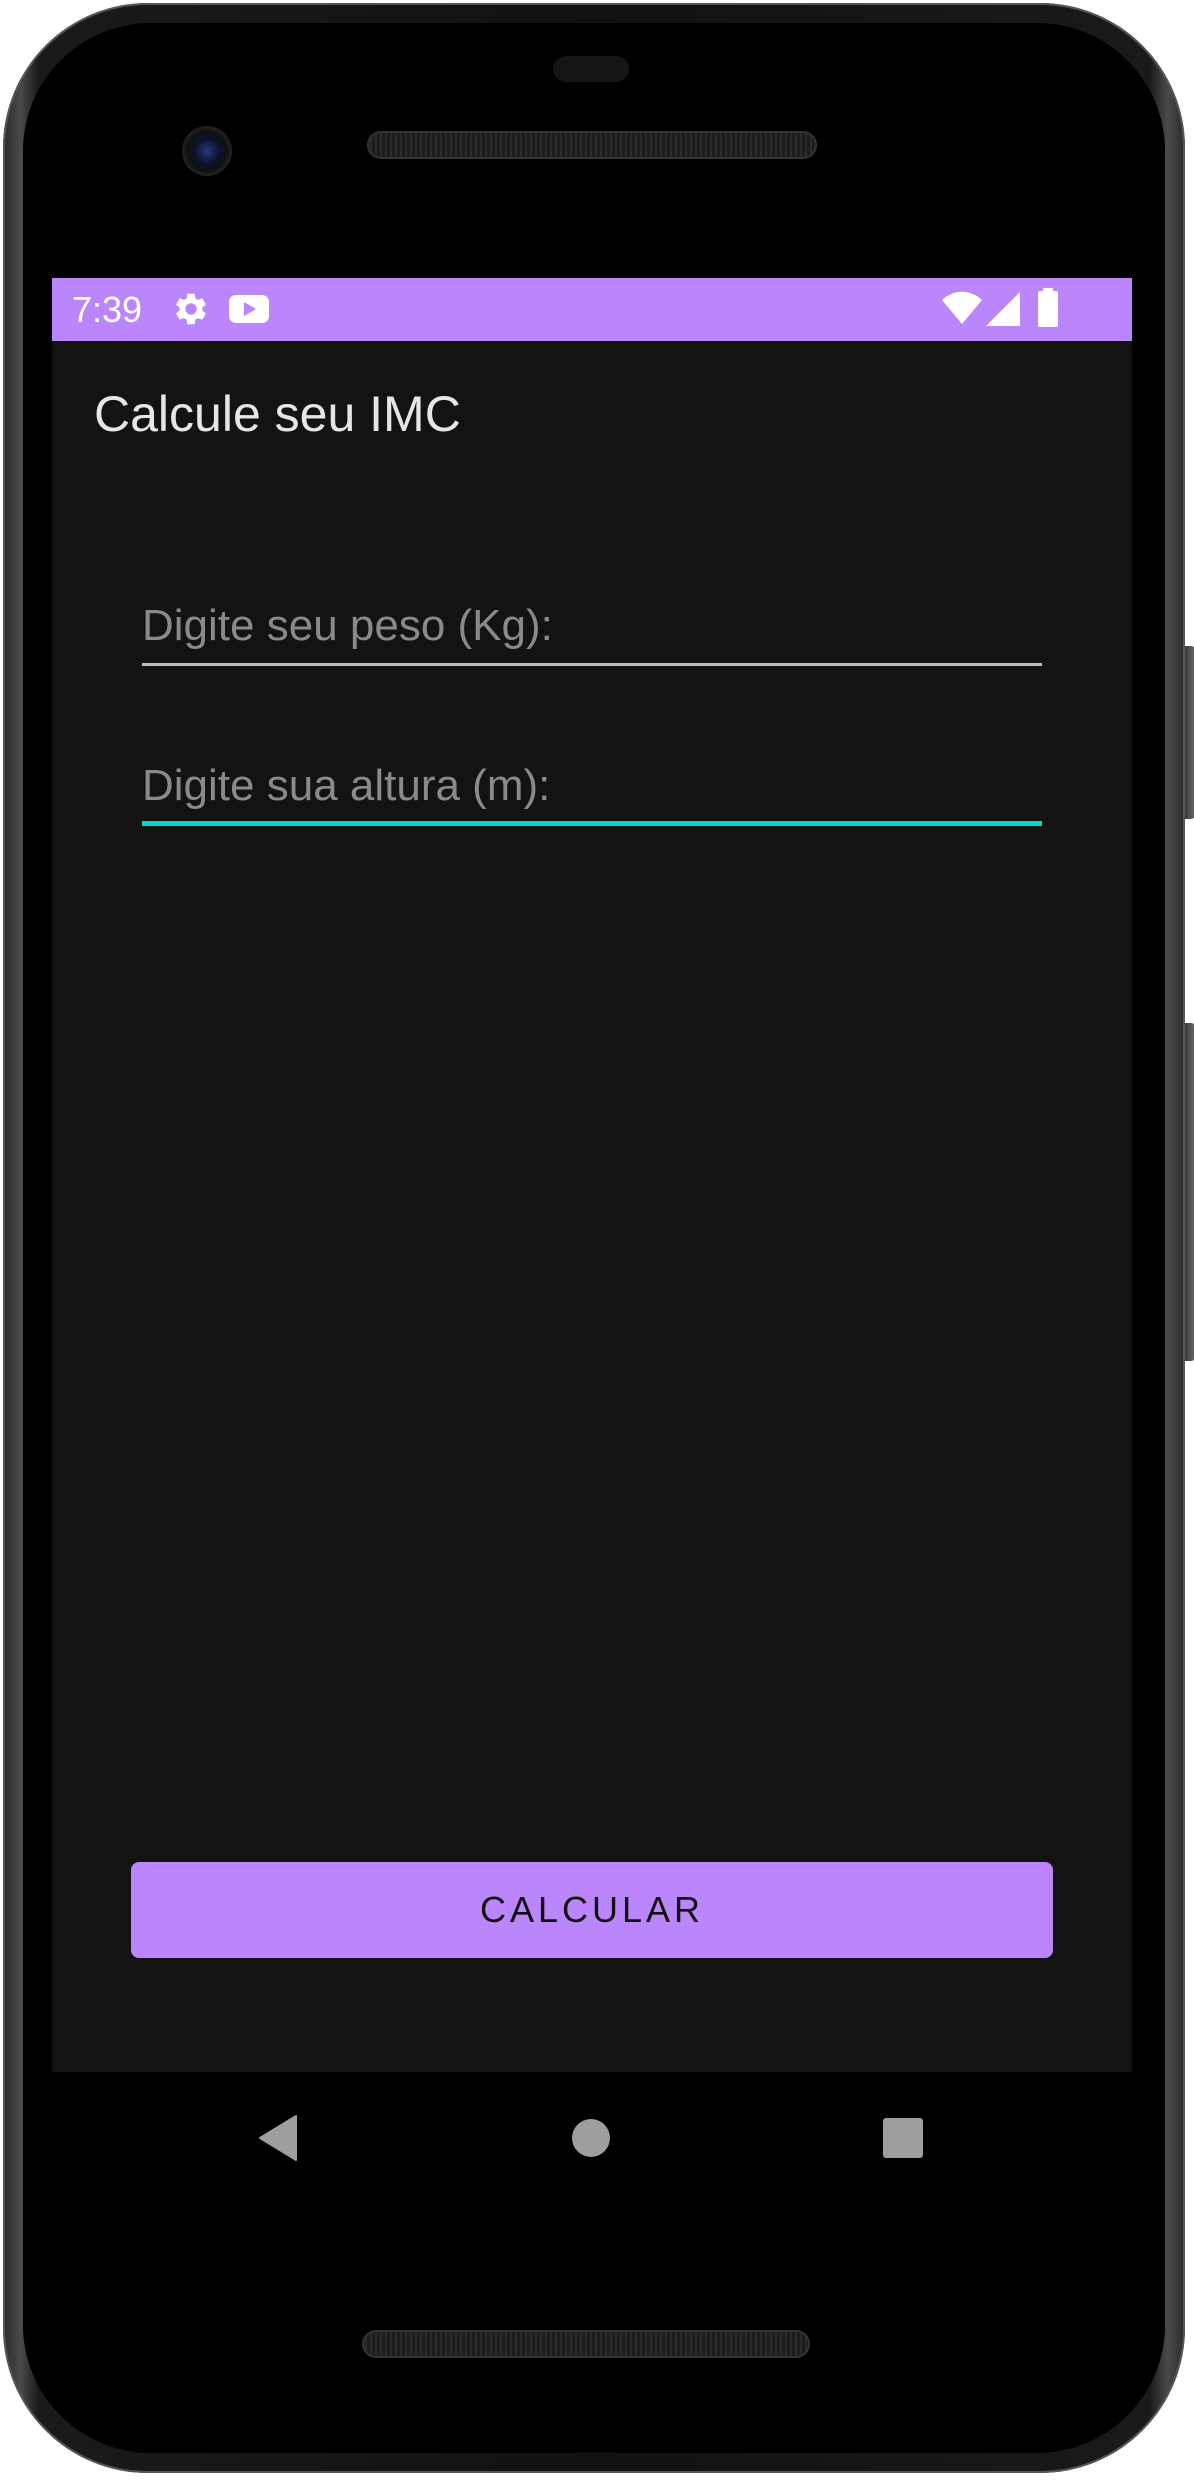 Image resolution: width=1194 pixels, height=2480 pixels. I want to click on wifi-icon, so click(962, 310).